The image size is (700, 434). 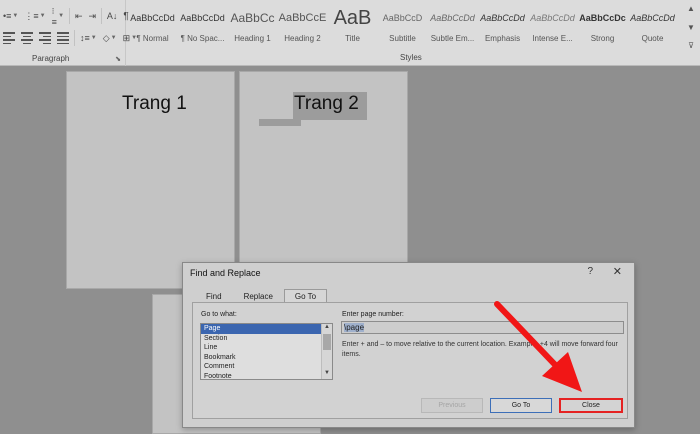 I want to click on style-tile: AaBbCcDd Emphasis, so click(x=503, y=27).